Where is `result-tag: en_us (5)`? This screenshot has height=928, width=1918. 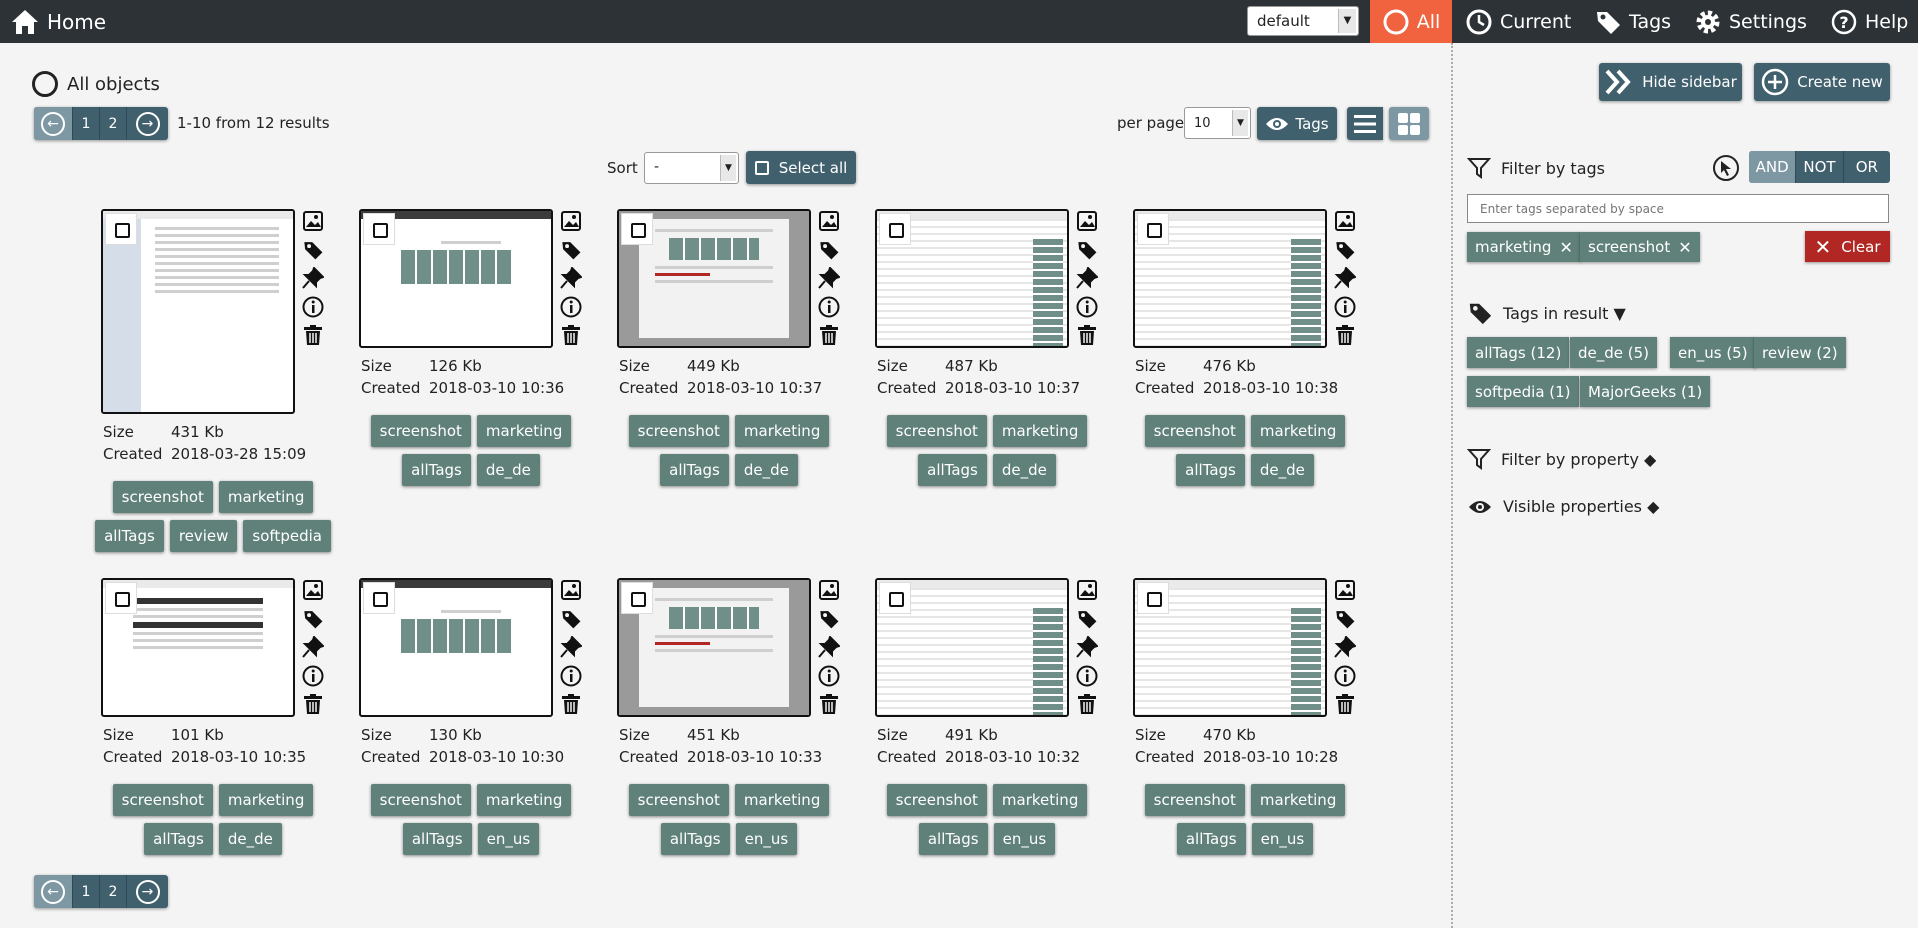
result-tag: en_us (5) is located at coordinates (1713, 352).